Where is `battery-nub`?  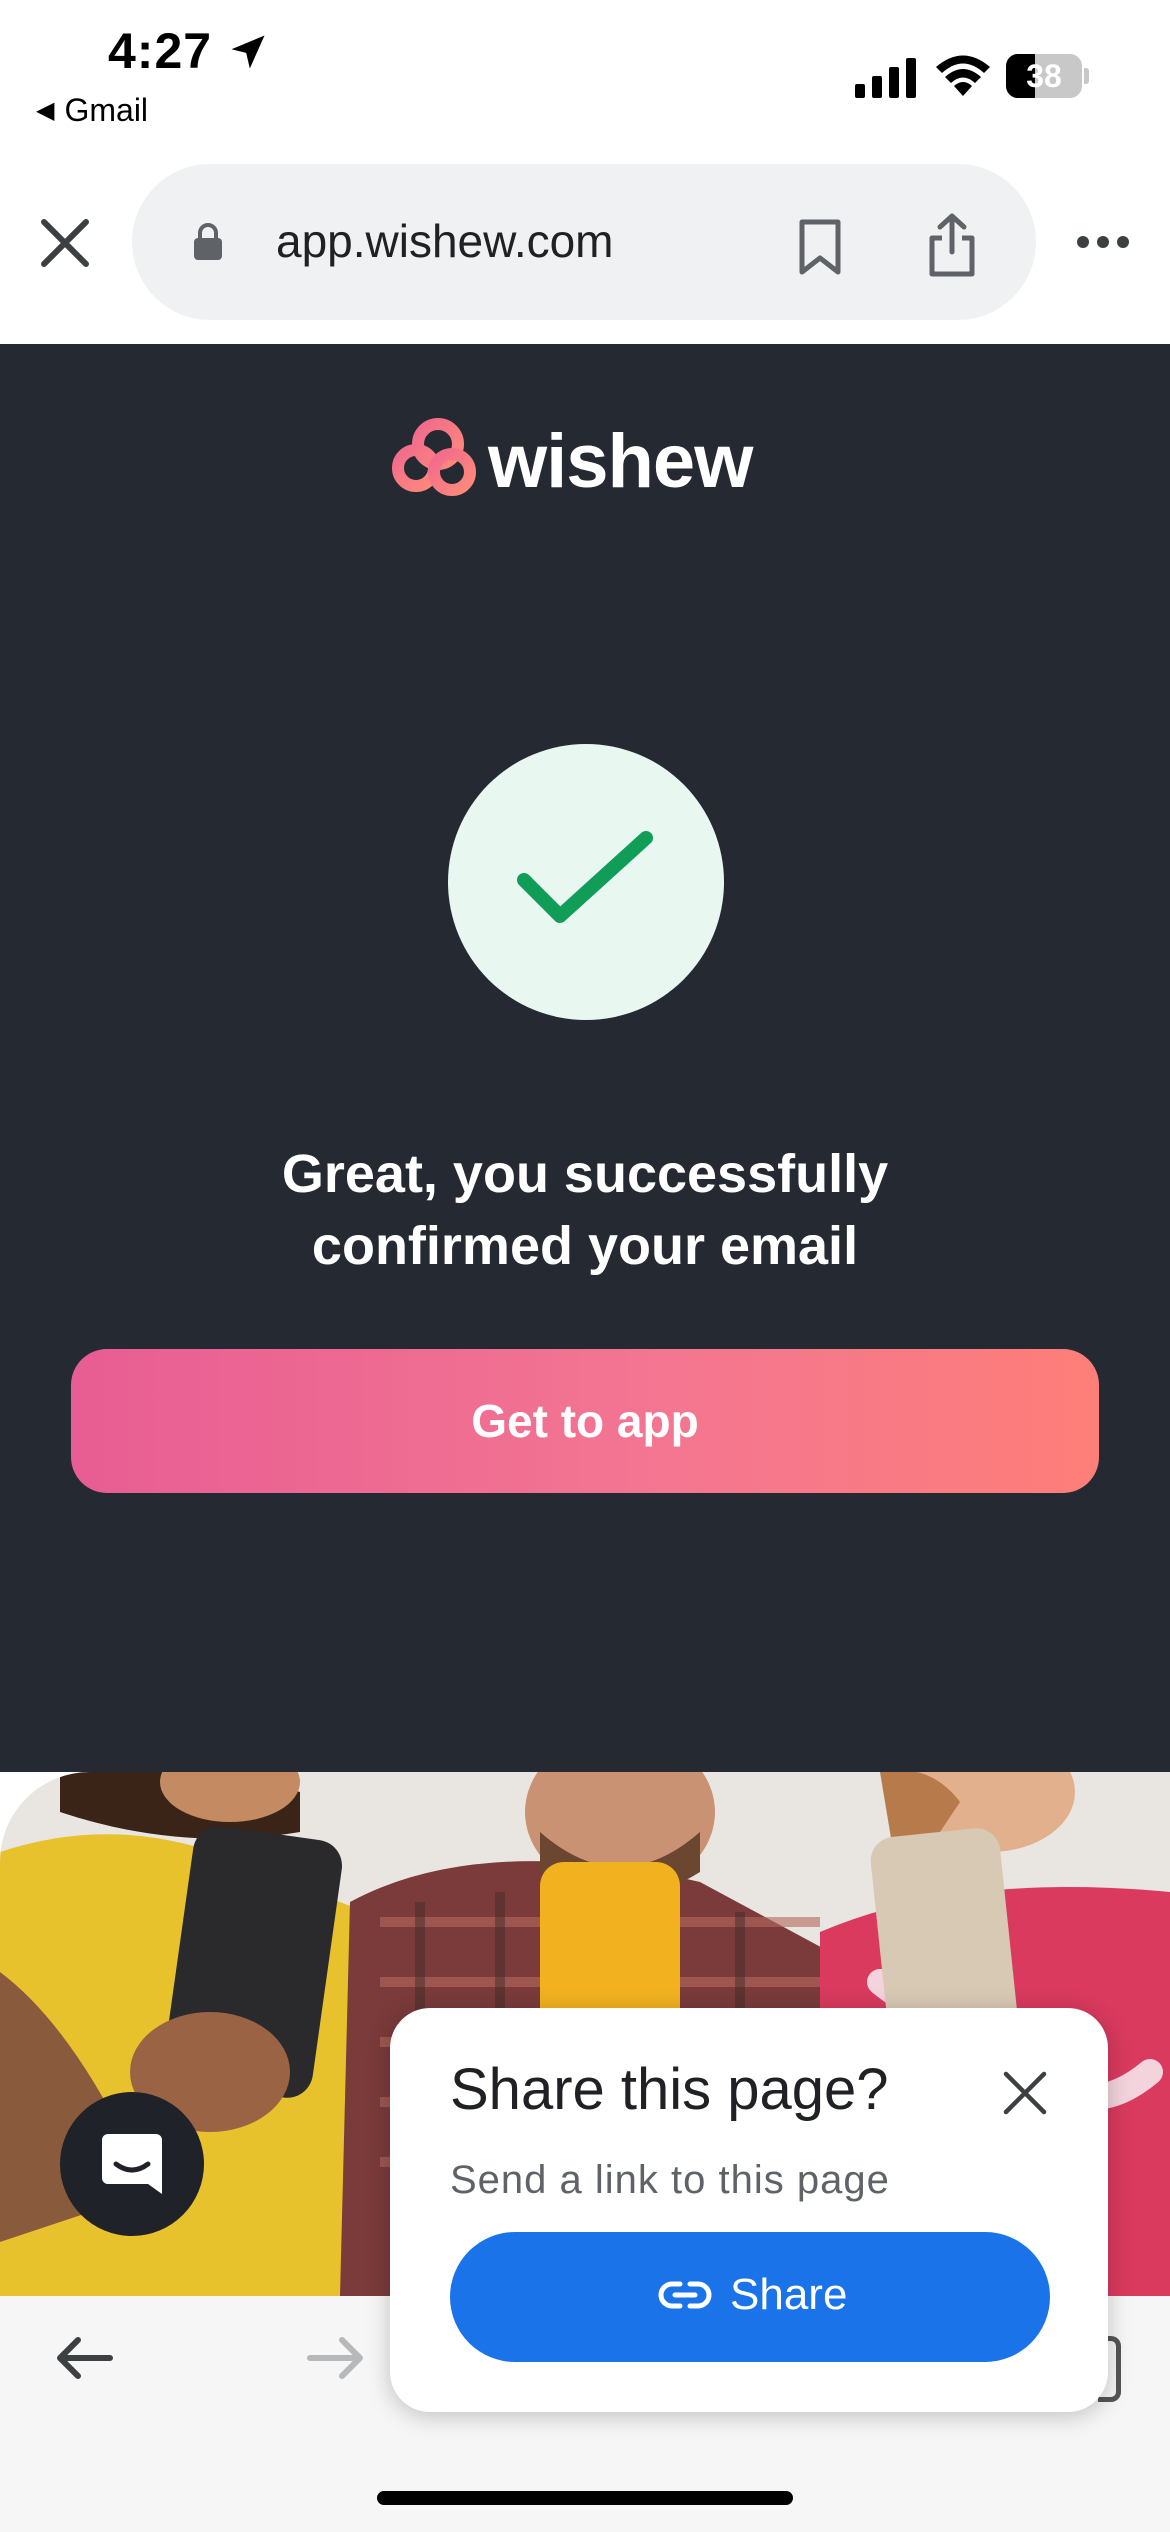
battery-nub is located at coordinates (1086, 76).